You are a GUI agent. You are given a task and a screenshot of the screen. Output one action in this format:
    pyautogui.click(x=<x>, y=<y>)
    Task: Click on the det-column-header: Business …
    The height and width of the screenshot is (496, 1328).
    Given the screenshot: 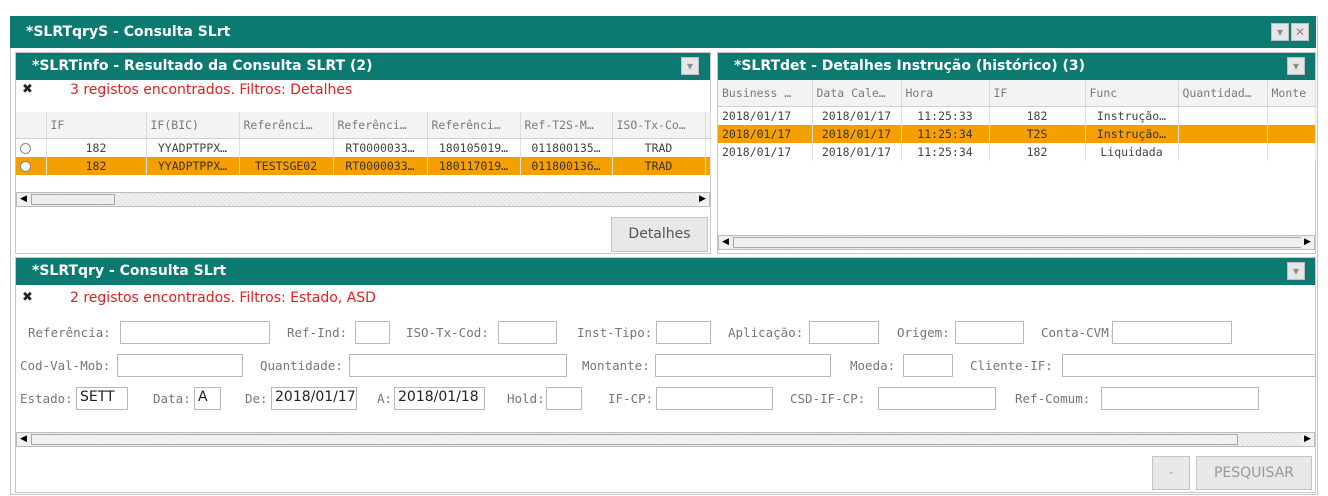 What is the action you would take?
    pyautogui.click(x=765, y=93)
    